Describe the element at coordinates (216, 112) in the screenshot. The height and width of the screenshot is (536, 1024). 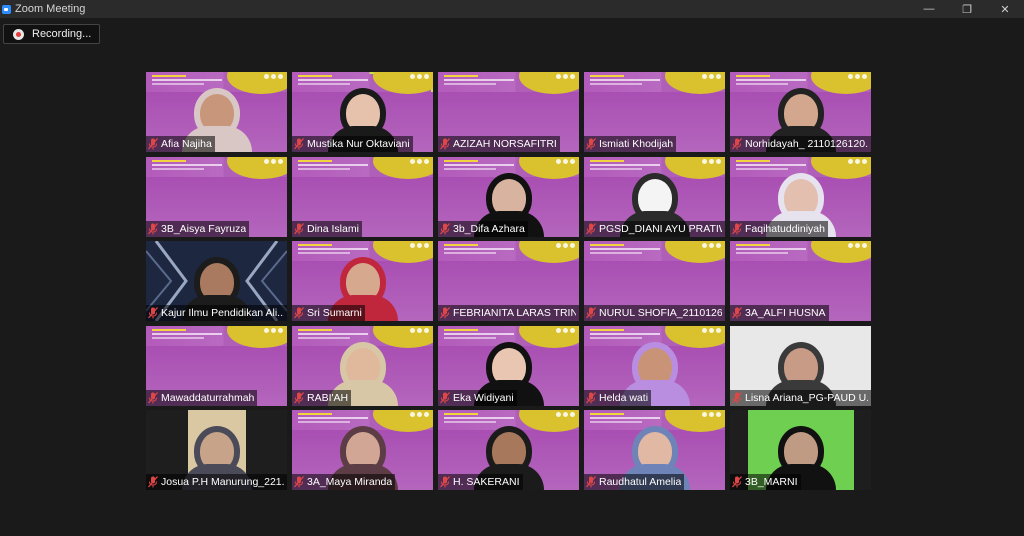
I see `participant-tile: Afia Najiha` at that location.